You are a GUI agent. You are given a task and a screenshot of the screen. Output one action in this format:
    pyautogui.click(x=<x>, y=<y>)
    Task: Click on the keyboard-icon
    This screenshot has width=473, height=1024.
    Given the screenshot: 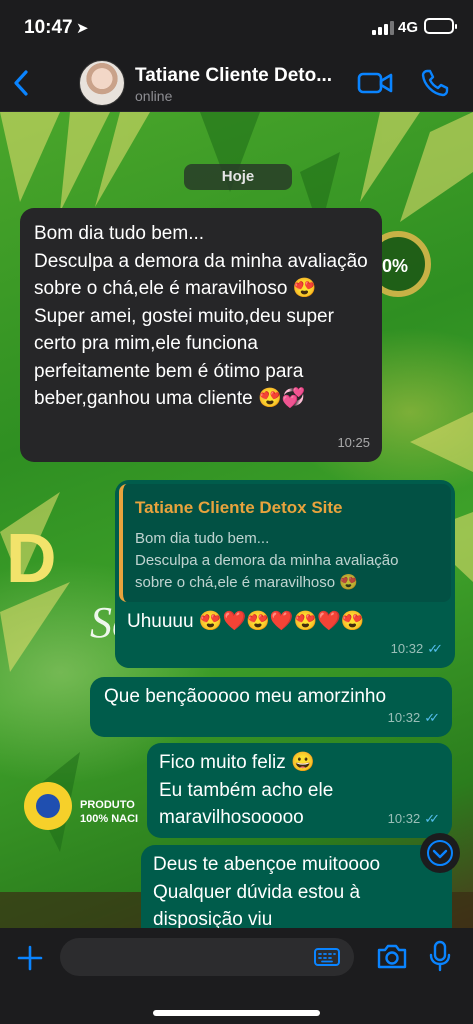 What is the action you would take?
    pyautogui.click(x=327, y=957)
    